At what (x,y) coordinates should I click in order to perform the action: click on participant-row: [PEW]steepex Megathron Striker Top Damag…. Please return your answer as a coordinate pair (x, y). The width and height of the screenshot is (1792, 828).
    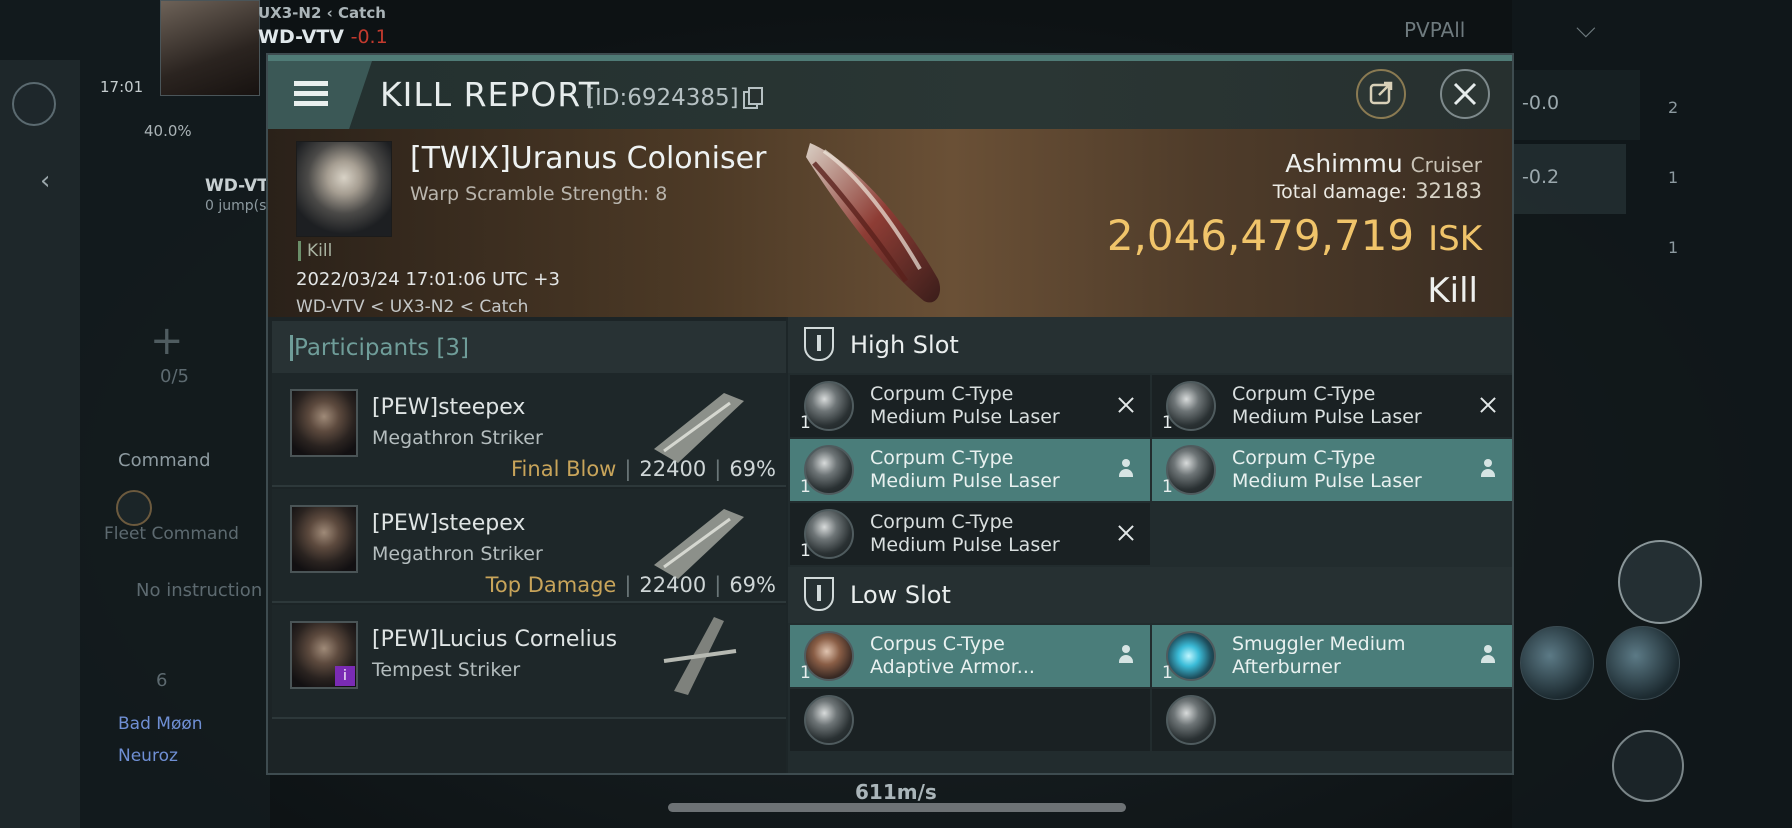
    Looking at the image, I should click on (529, 546).